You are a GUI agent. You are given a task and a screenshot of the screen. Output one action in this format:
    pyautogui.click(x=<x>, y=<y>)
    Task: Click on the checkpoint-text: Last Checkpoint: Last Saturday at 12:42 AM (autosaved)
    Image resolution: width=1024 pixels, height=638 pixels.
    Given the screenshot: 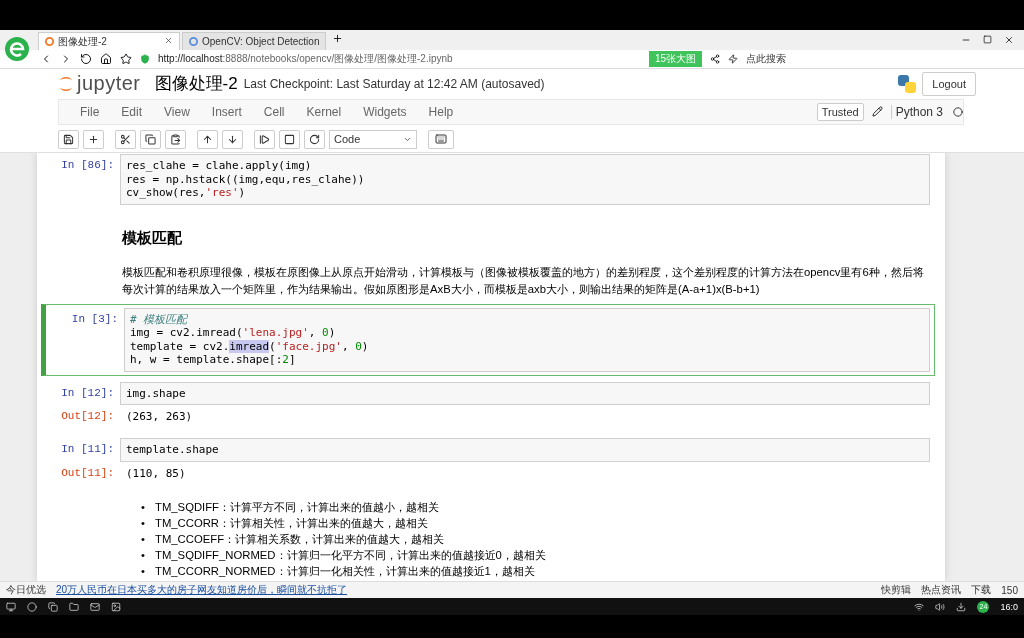 What is the action you would take?
    pyautogui.click(x=394, y=83)
    